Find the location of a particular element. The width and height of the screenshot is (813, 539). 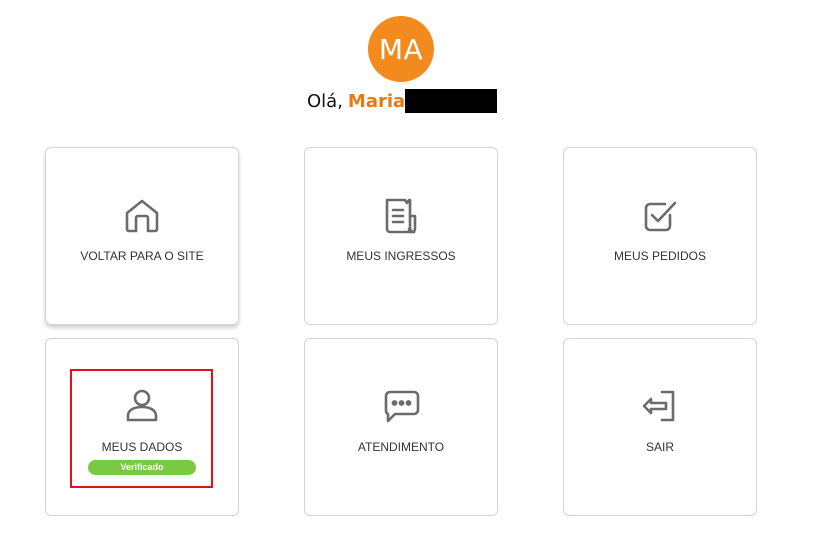

card-label: ATENDIMENTO is located at coordinates (401, 447).